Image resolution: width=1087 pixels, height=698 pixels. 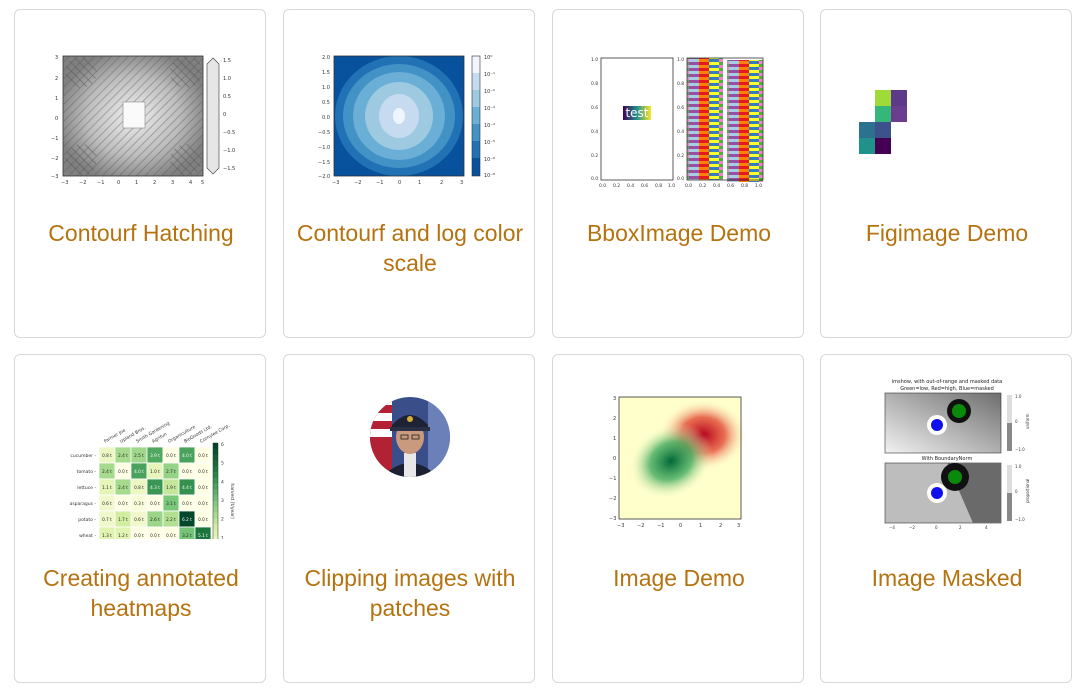 I want to click on heatmap-cell-value: 0.6 t, so click(x=139, y=519).